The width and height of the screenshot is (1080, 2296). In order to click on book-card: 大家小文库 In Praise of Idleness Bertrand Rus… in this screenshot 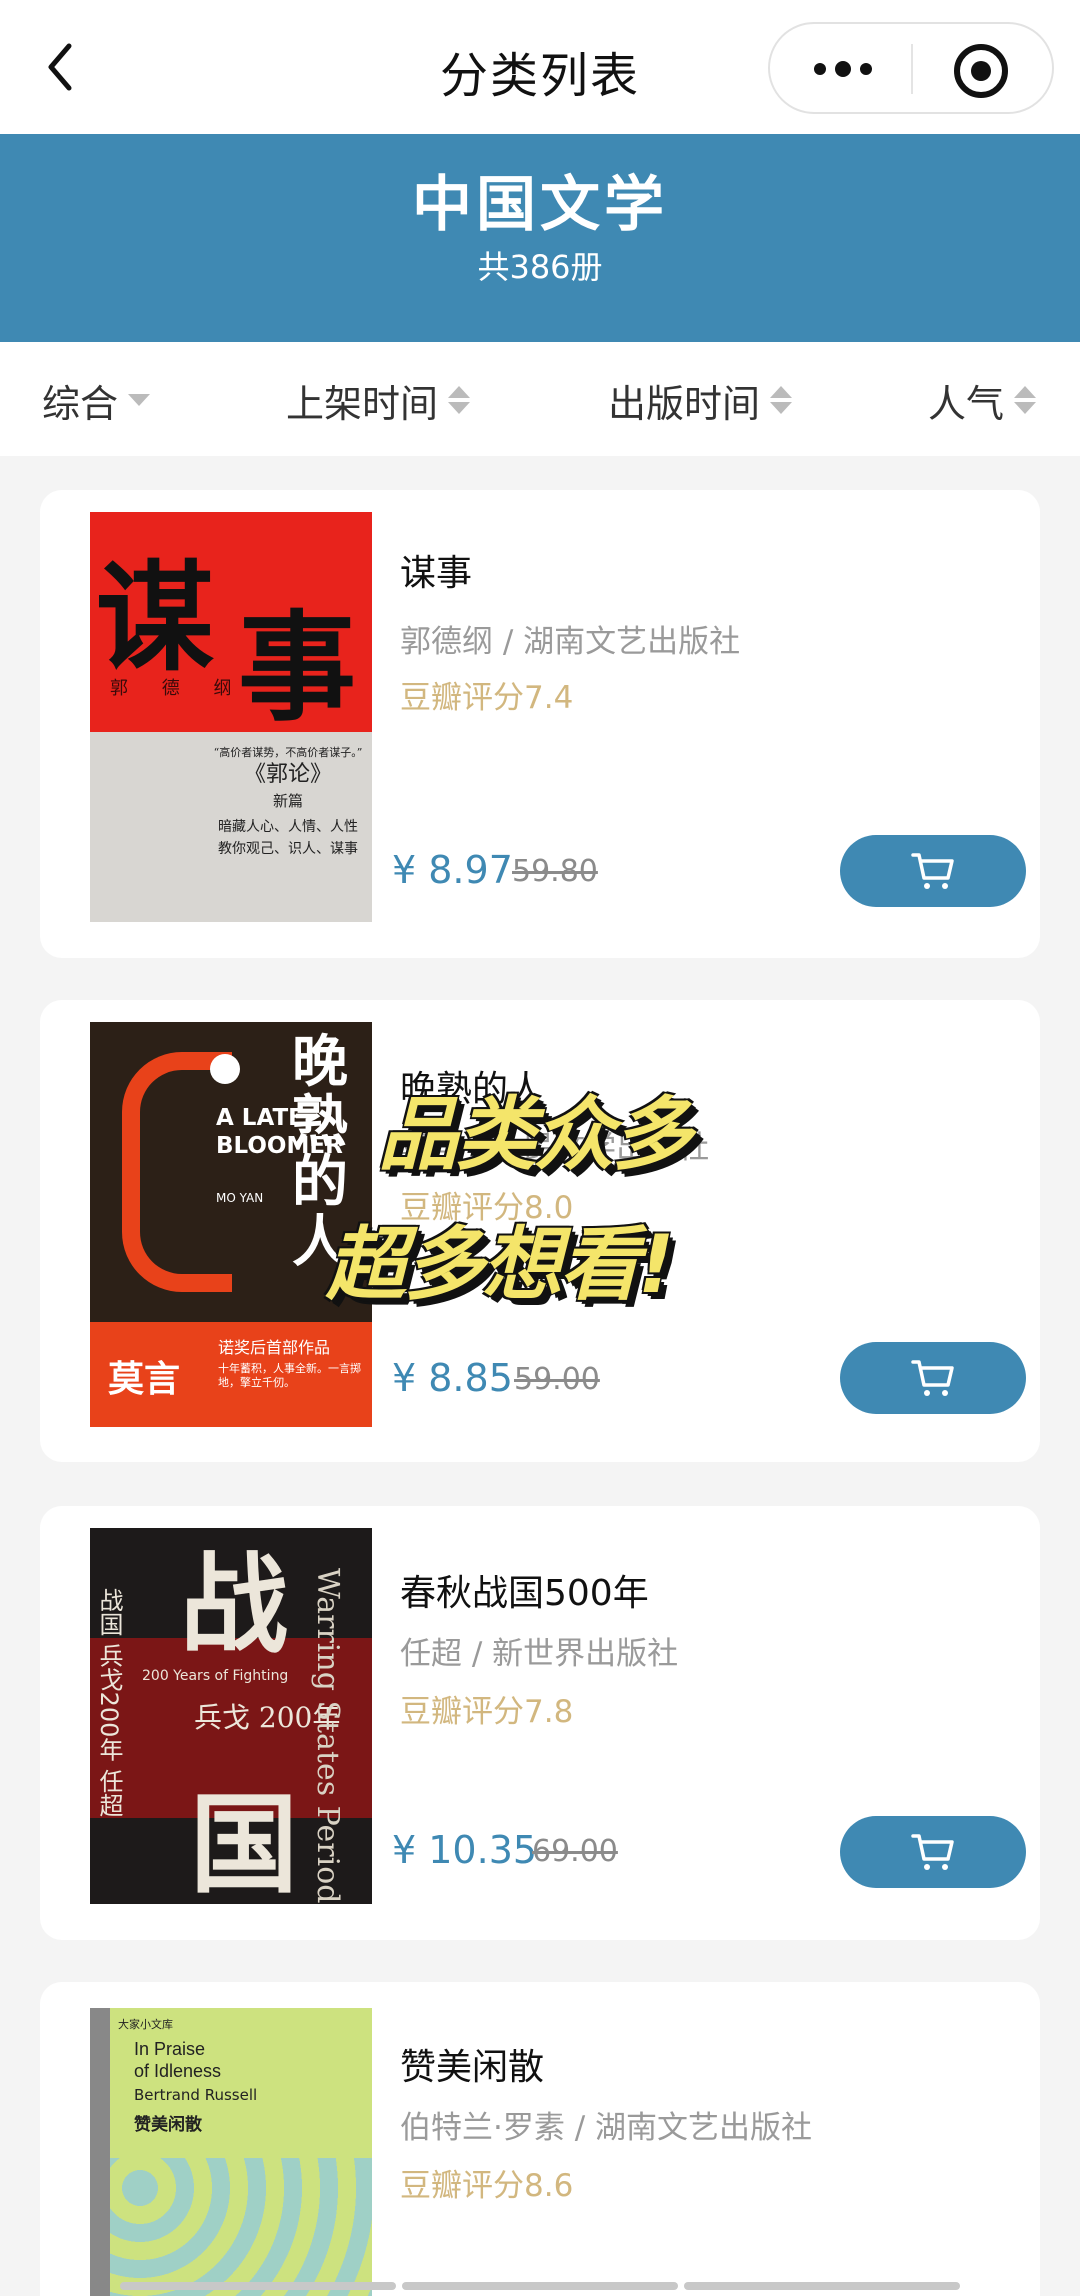, I will do `click(540, 2139)`.